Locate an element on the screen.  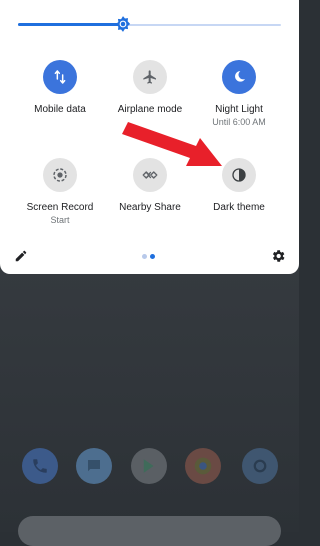
gear-icon is located at coordinates (278, 256).